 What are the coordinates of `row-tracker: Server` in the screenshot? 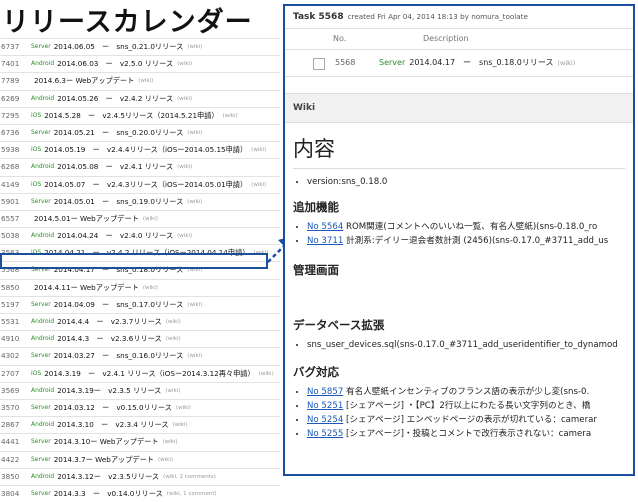 It's located at (392, 62).